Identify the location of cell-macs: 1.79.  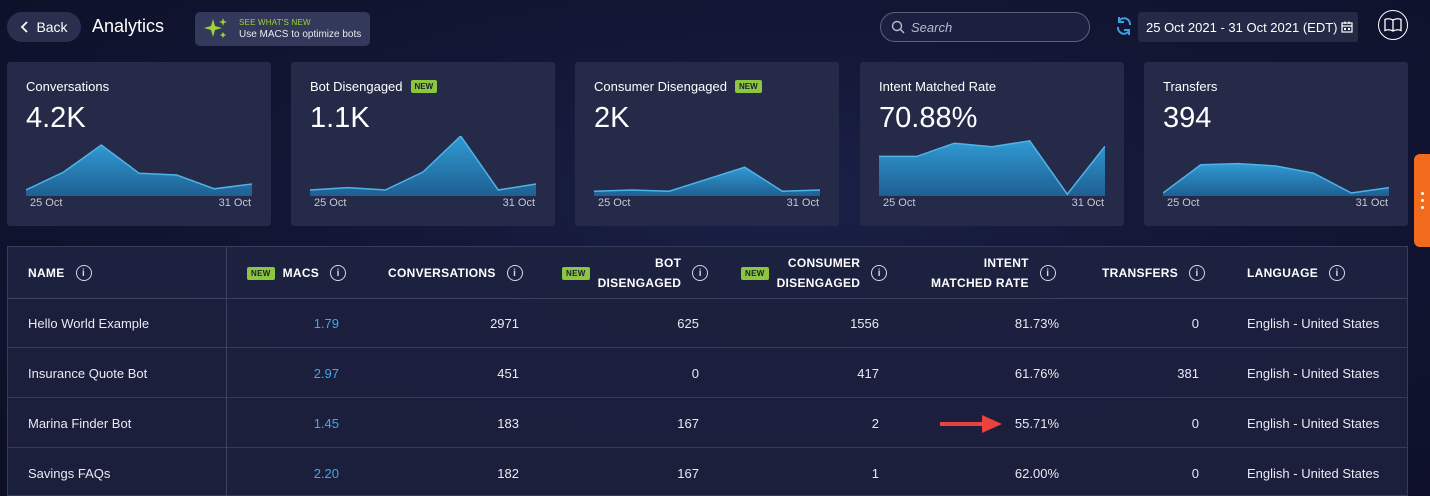
(284, 323).